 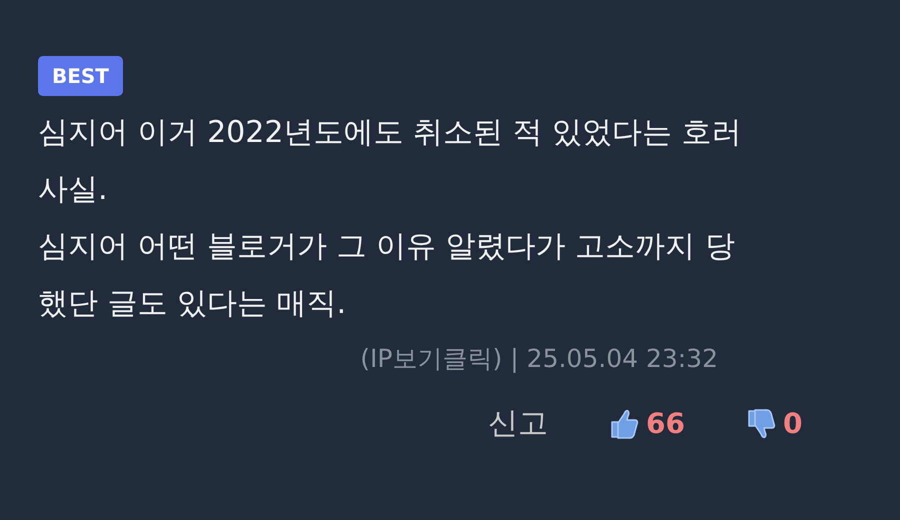 What do you see at coordinates (518, 424) in the screenshot?
I see `report-button: 신고` at bounding box center [518, 424].